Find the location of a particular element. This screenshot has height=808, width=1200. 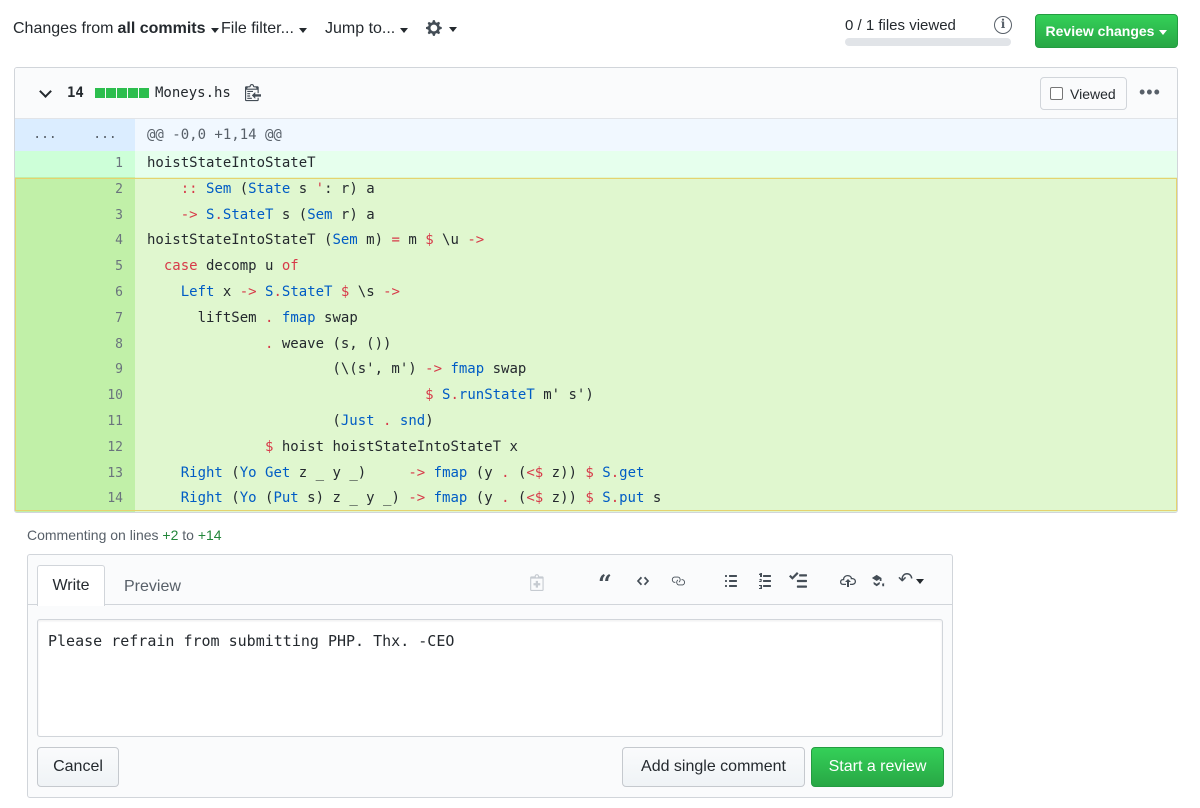

diff-line-code: -> S.StateT s (Sem r) a is located at coordinates (656, 215).